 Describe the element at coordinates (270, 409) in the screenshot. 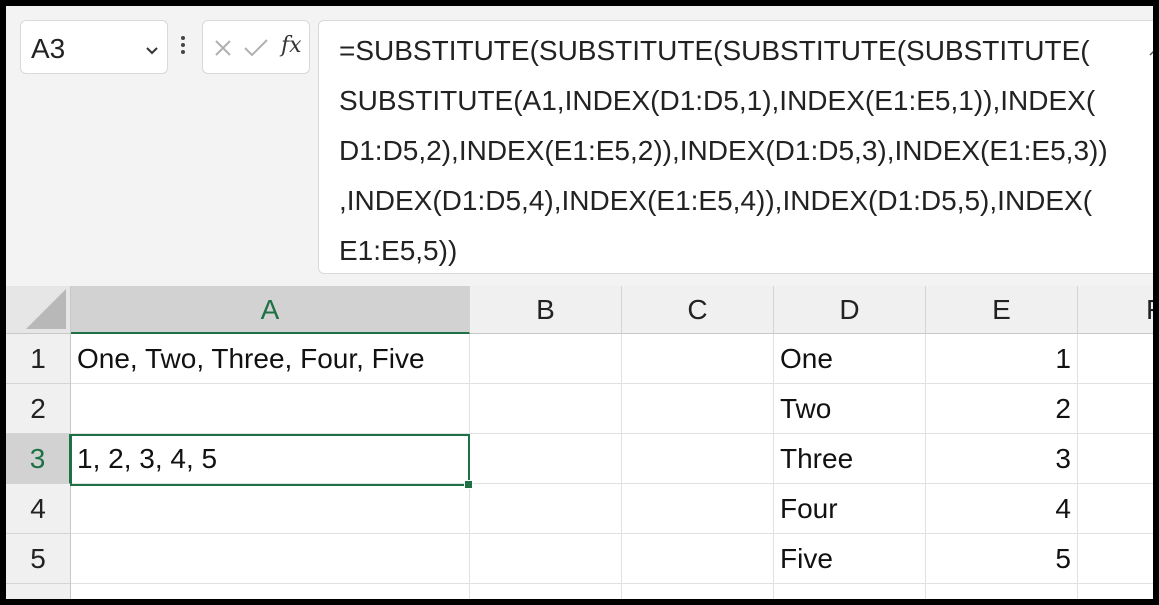

I see `cell-a2` at that location.